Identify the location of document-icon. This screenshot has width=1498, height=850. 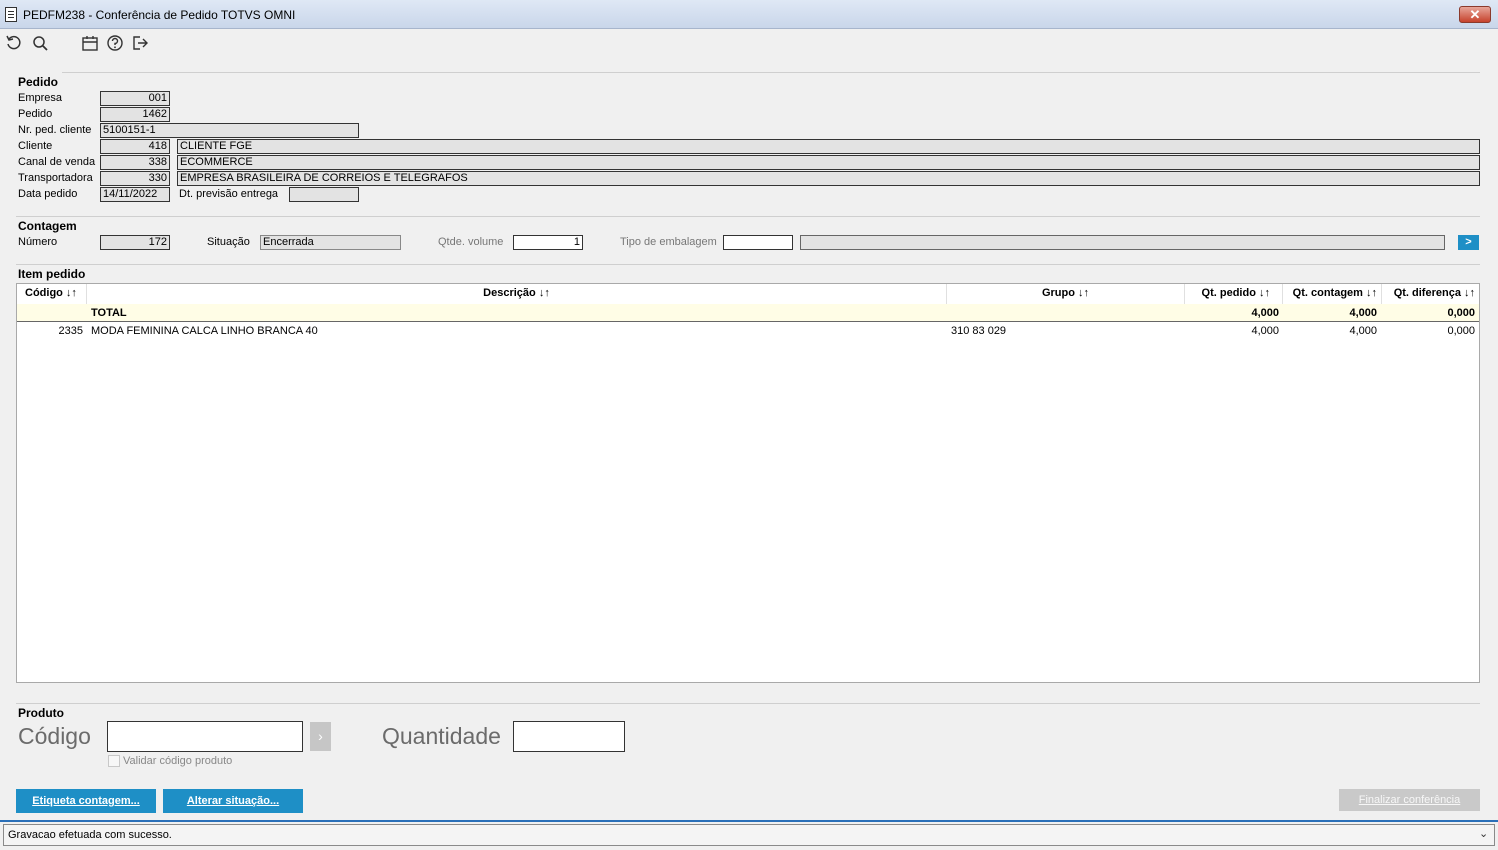
(11, 14).